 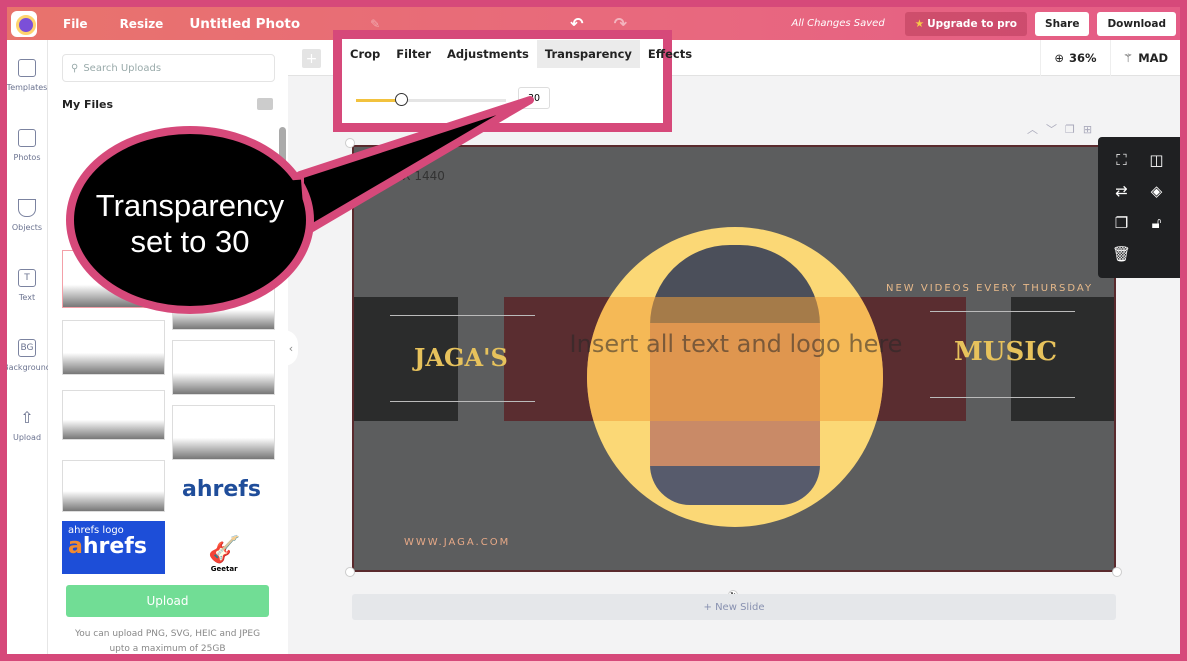 I want to click on callout-bubble, so click(x=300, y=205).